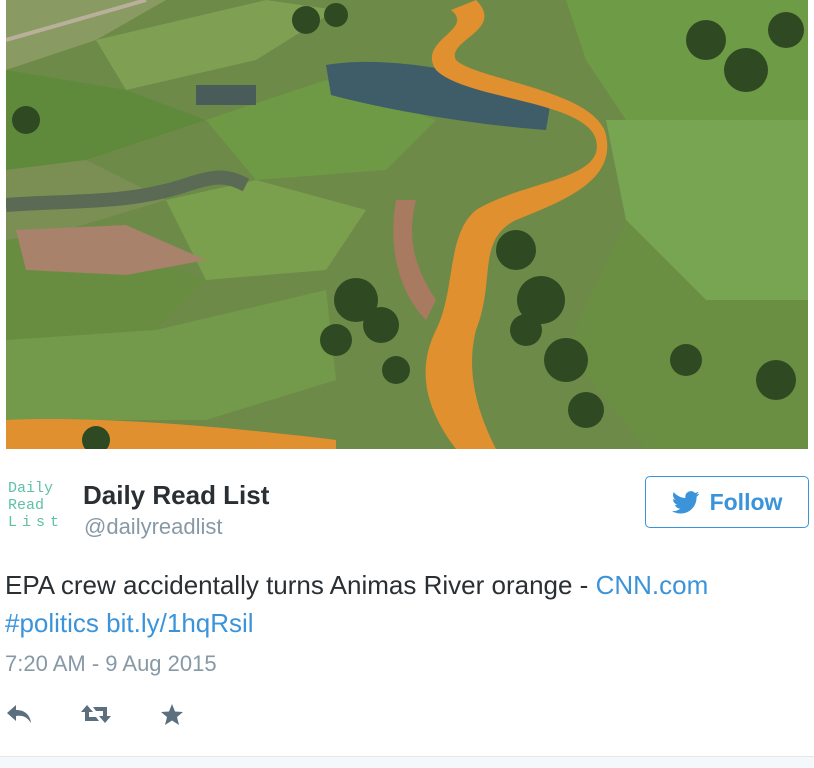 This screenshot has width=814, height=768. Describe the element at coordinates (153, 527) in the screenshot. I see `author-handle: @dailyreadlist` at that location.